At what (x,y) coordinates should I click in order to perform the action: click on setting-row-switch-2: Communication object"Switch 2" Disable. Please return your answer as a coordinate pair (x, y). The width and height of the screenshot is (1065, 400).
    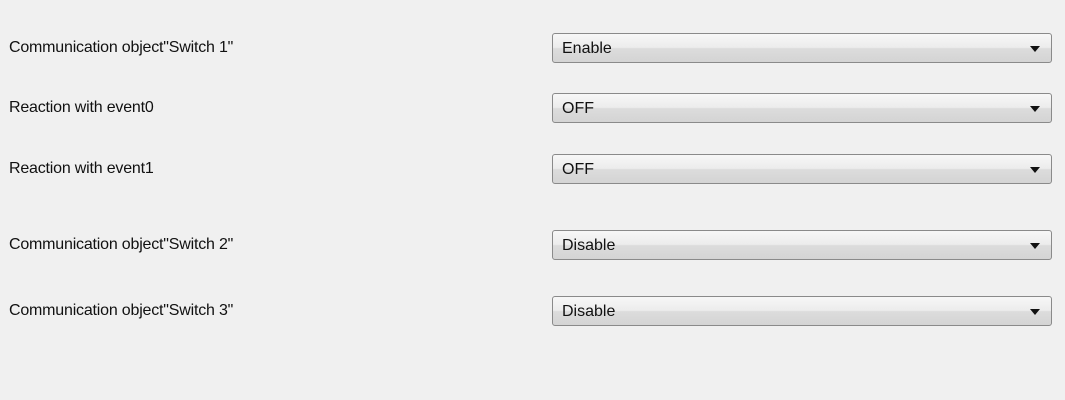
    Looking at the image, I should click on (532, 246).